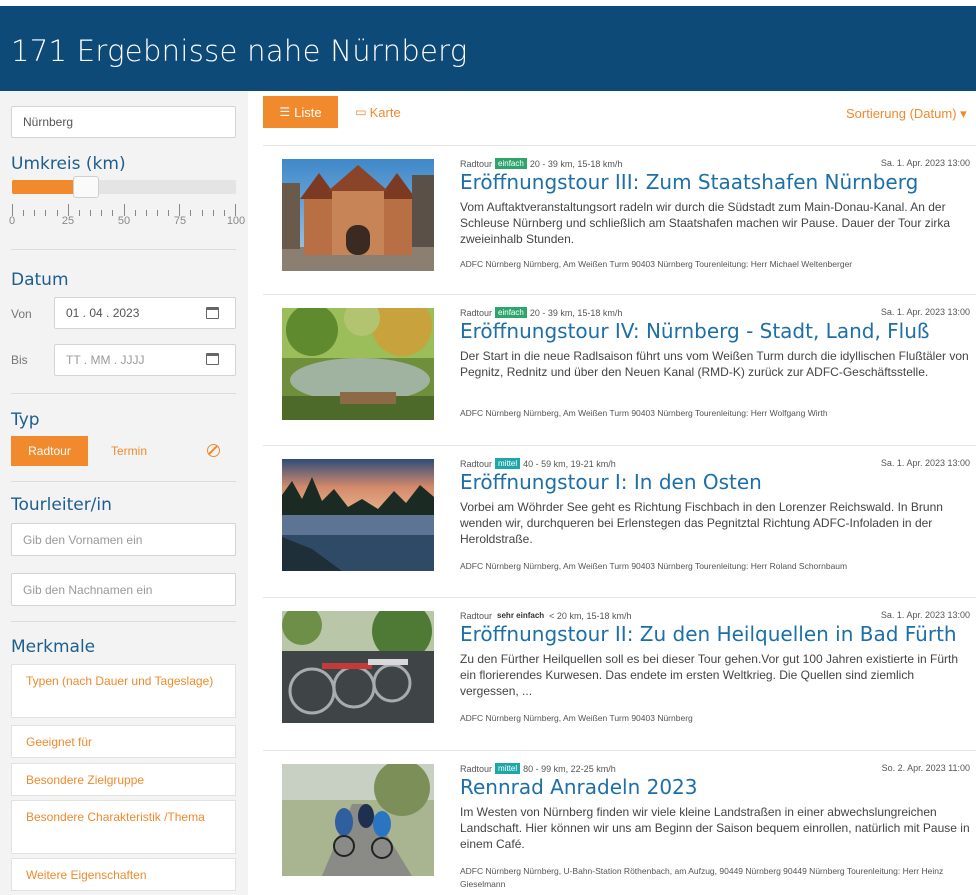 This screenshot has width=976, height=895. What do you see at coordinates (21, 314) in the screenshot?
I see `von-label: Von` at bounding box center [21, 314].